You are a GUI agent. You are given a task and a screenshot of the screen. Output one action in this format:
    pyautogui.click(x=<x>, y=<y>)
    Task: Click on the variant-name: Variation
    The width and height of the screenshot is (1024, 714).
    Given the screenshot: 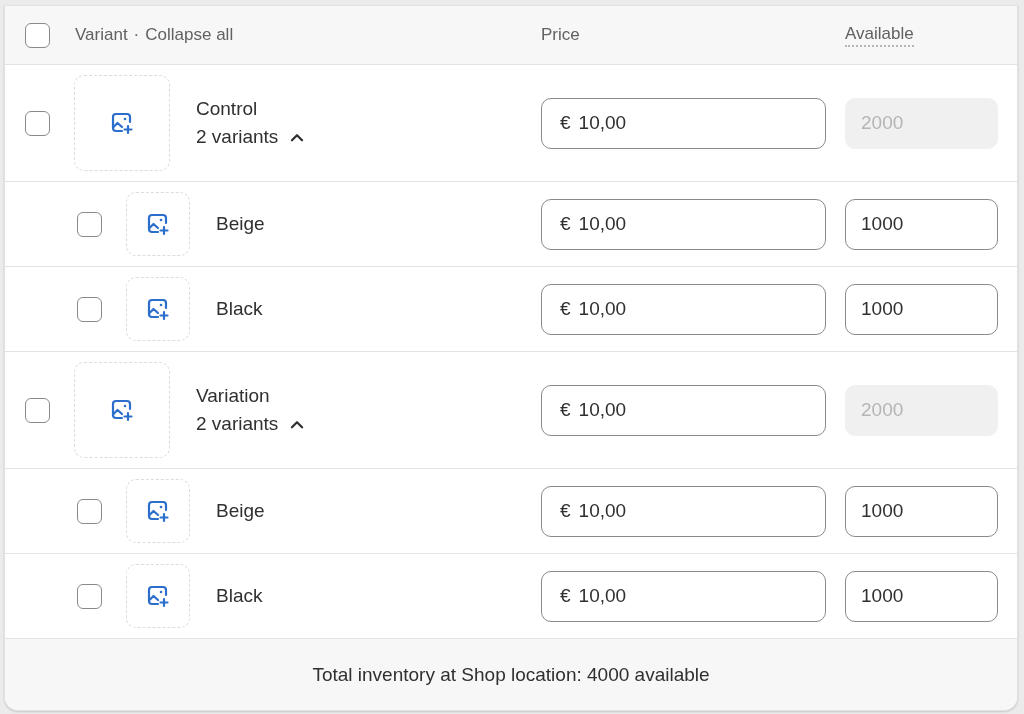 What is the action you would take?
    pyautogui.click(x=233, y=396)
    